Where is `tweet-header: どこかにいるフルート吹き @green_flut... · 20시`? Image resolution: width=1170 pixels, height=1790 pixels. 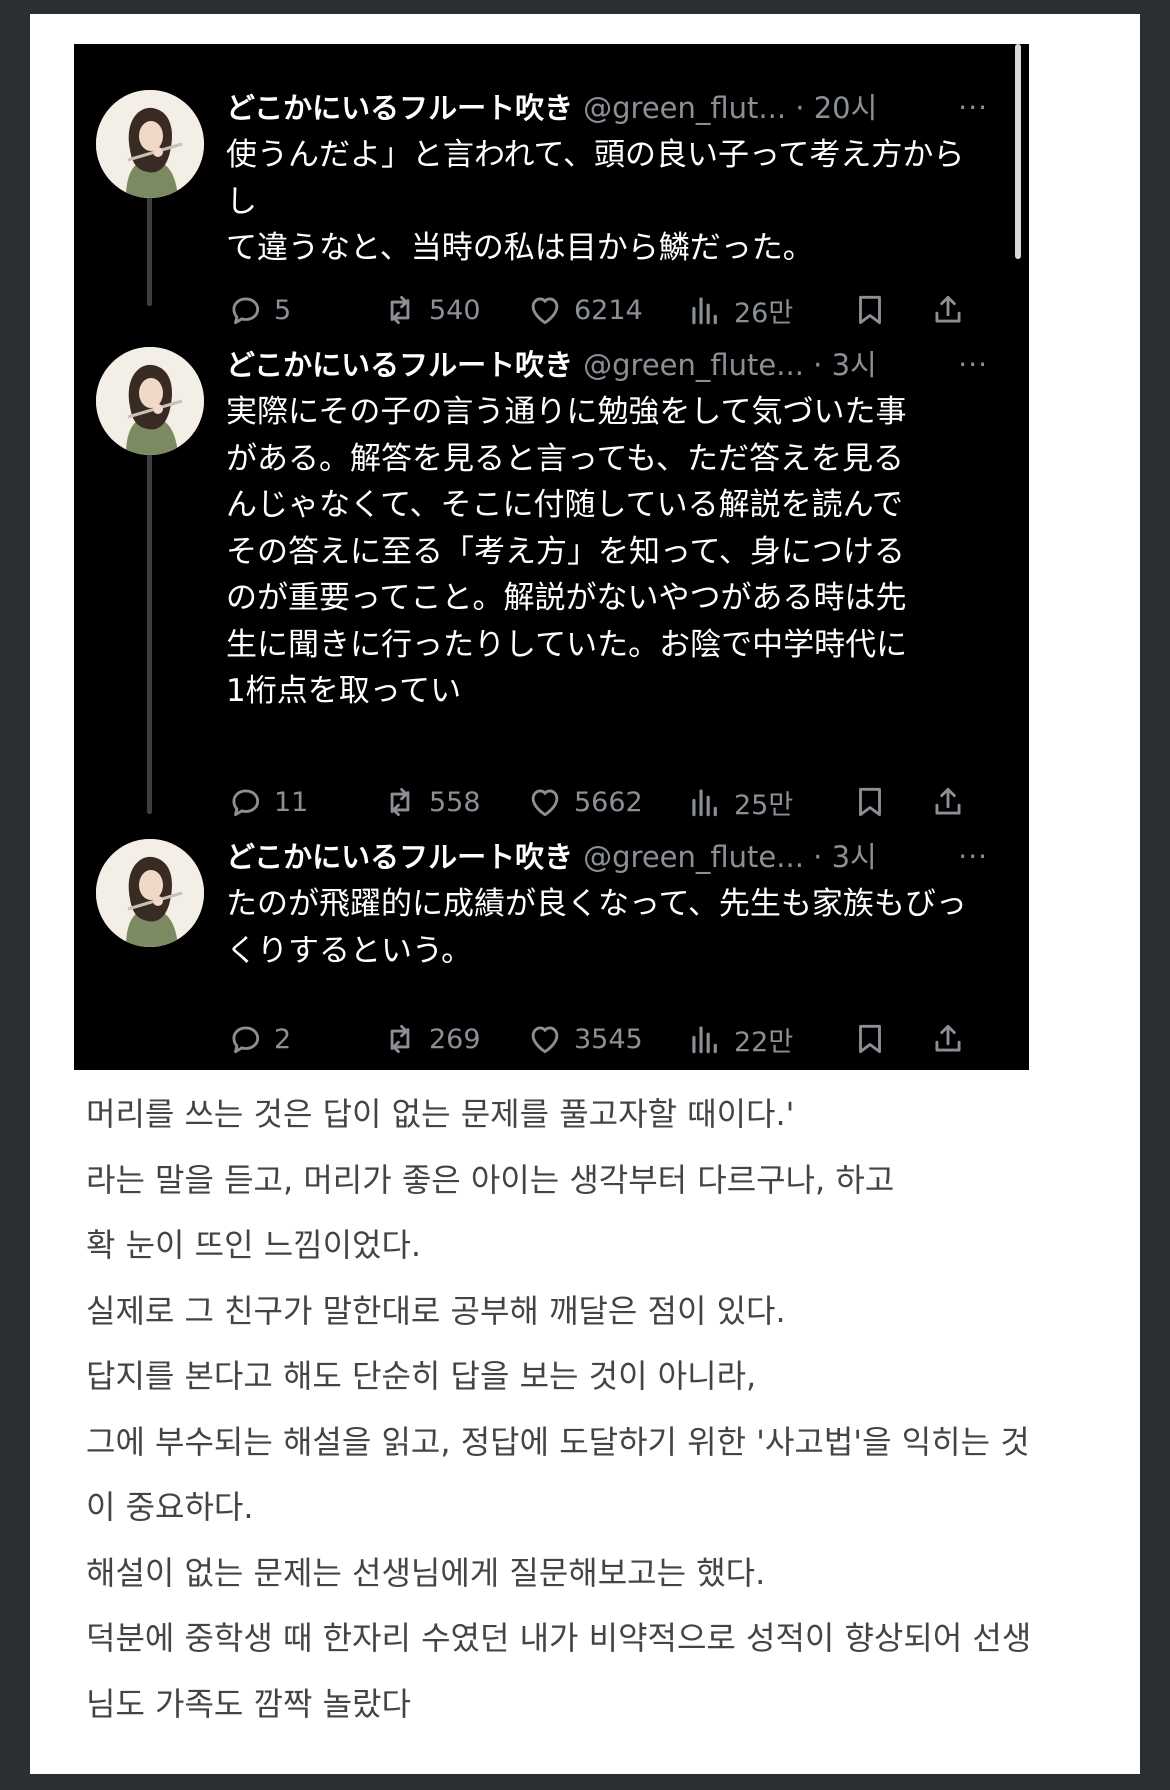 tweet-header: どこかにいるフルート吹き @green_flut... · 20시 is located at coordinates (551, 108).